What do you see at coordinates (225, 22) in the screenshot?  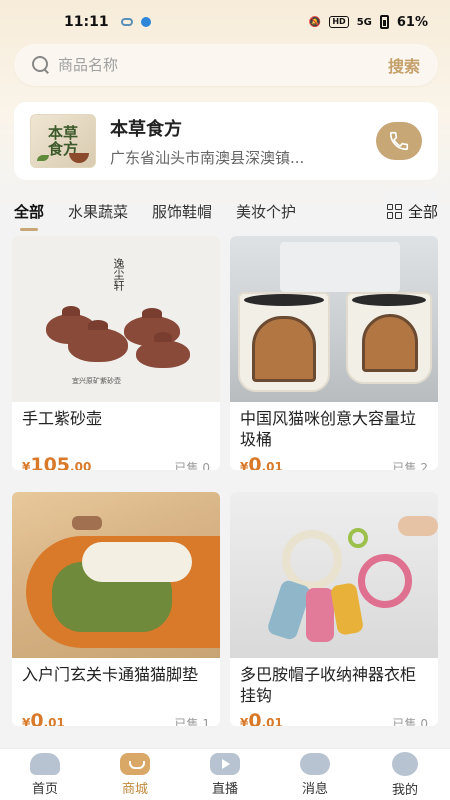 I see `status-bar: 11:11 🔕 HD 5G 61%` at bounding box center [225, 22].